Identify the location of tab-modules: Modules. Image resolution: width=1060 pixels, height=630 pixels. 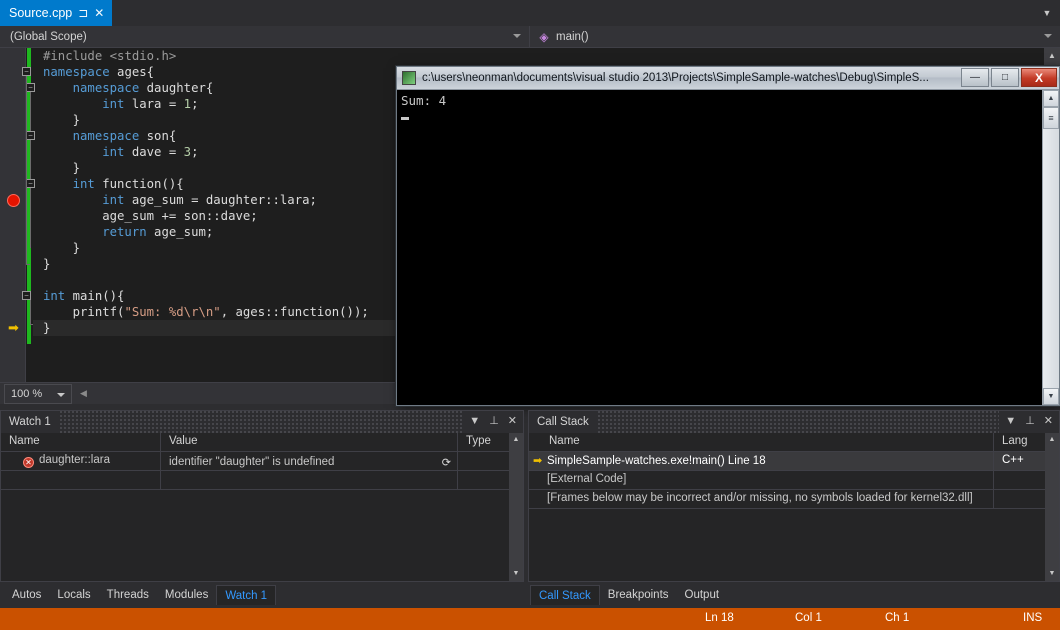
(186, 595).